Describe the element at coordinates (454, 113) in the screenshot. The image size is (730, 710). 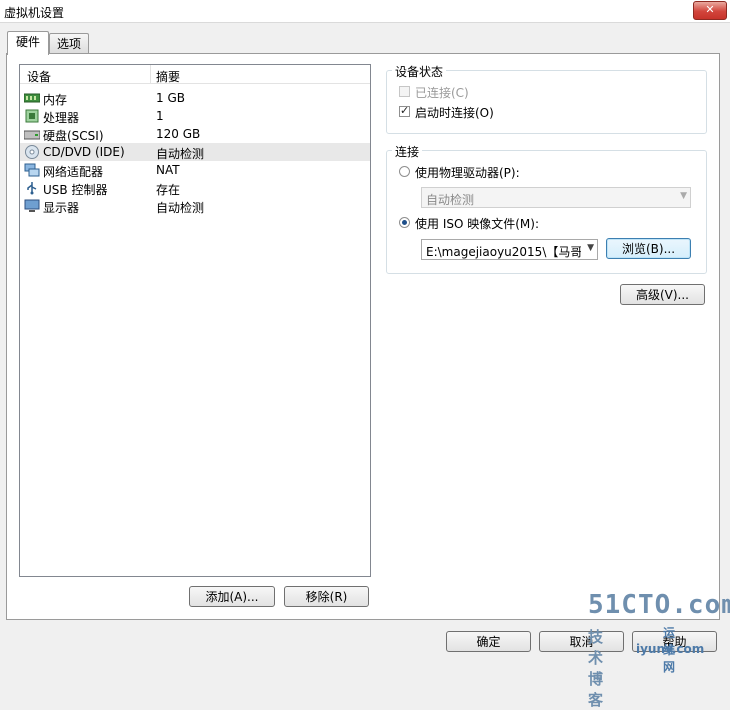
I see `connect-at-power-on-label: 启动时连接(O)` at that location.